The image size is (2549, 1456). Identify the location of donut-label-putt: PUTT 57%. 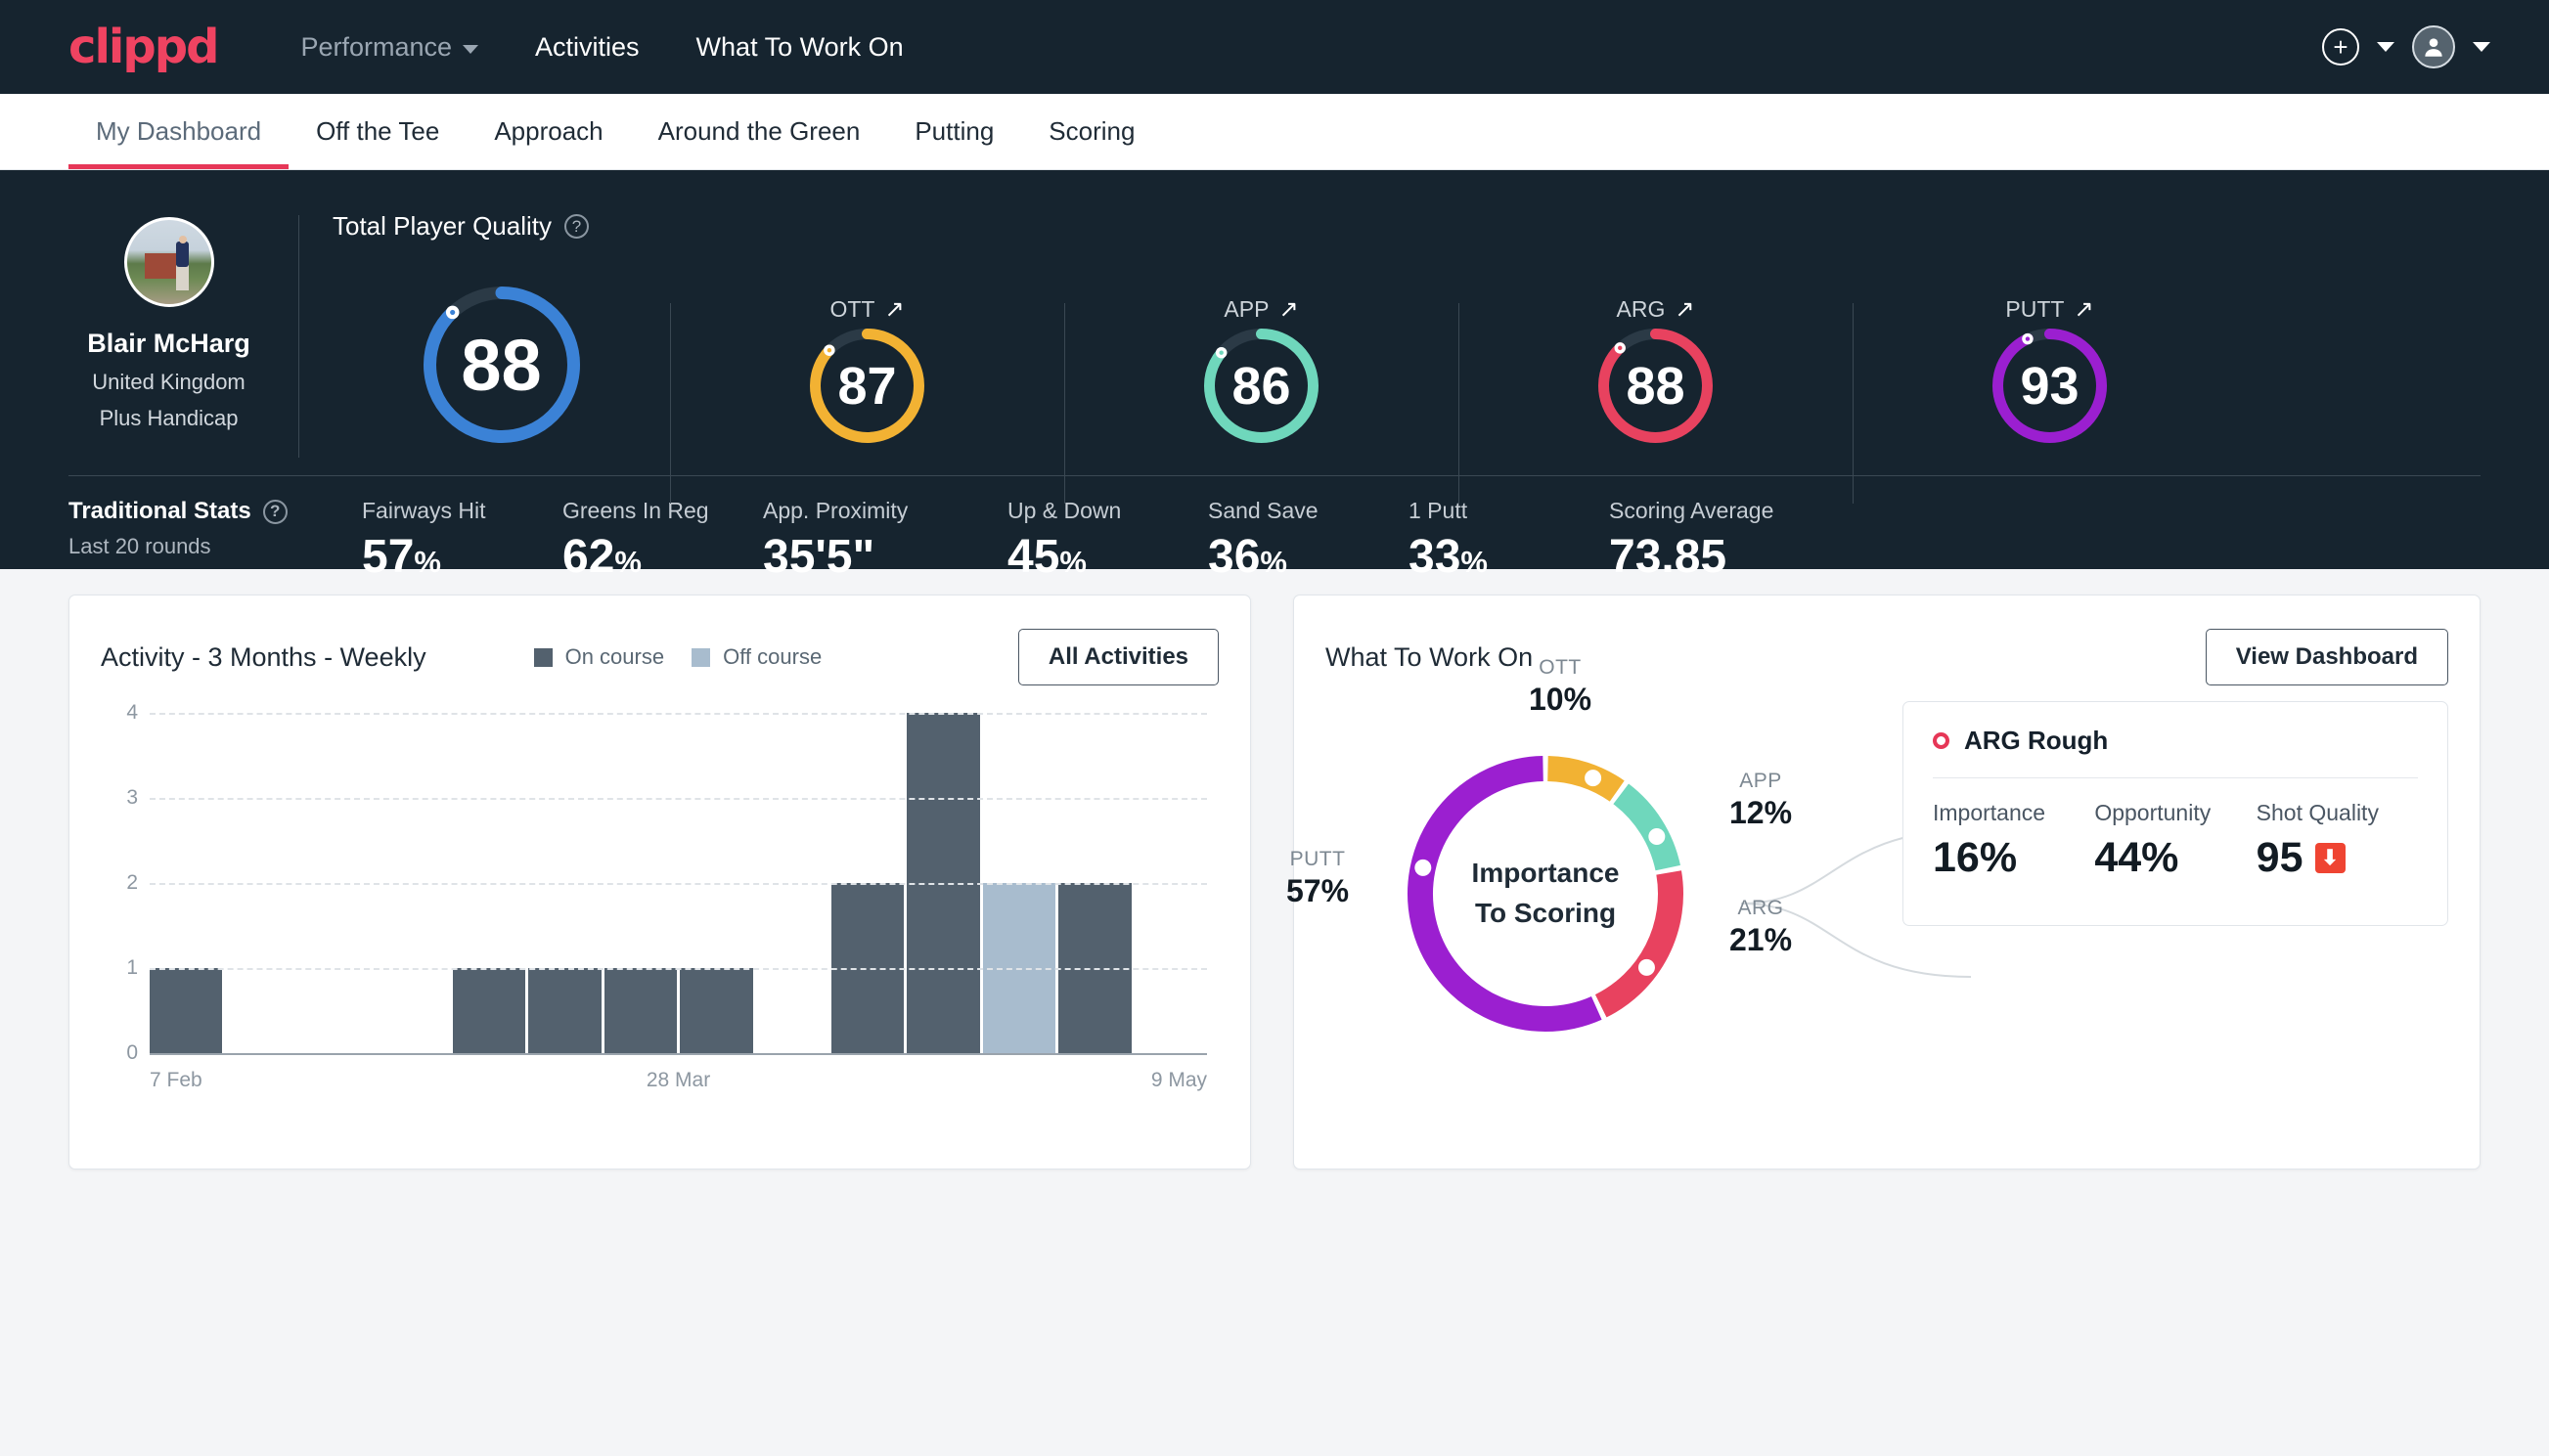
(1317, 878).